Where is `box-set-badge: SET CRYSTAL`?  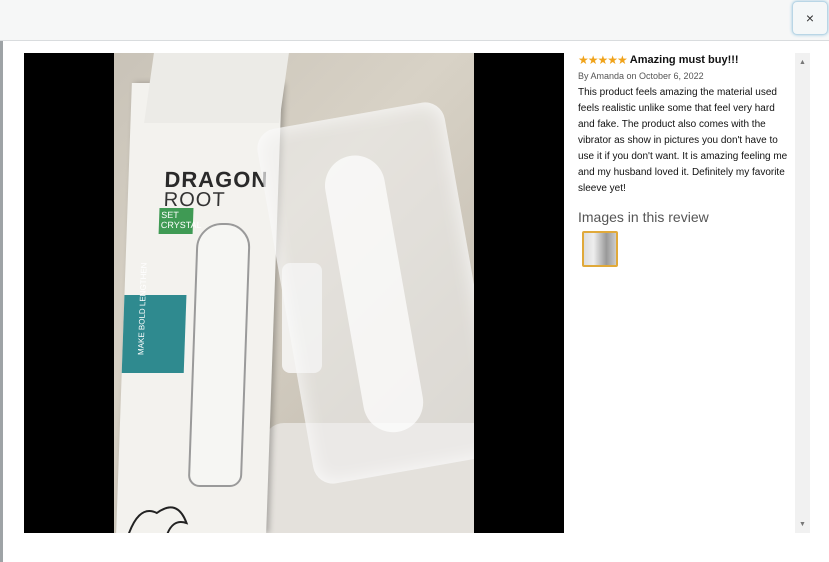
box-set-badge: SET CRYSTAL is located at coordinates (180, 221).